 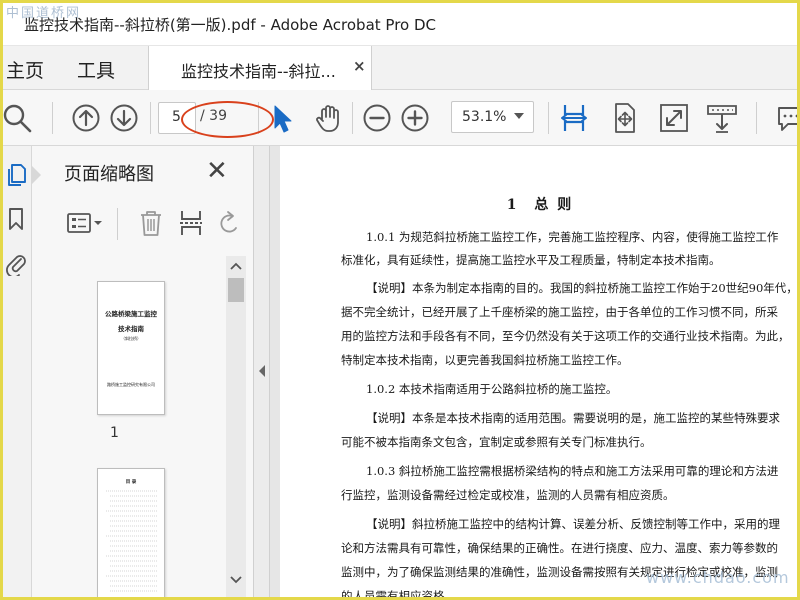 I want to click on thumbnail-scrollbar, so click(x=236, y=428).